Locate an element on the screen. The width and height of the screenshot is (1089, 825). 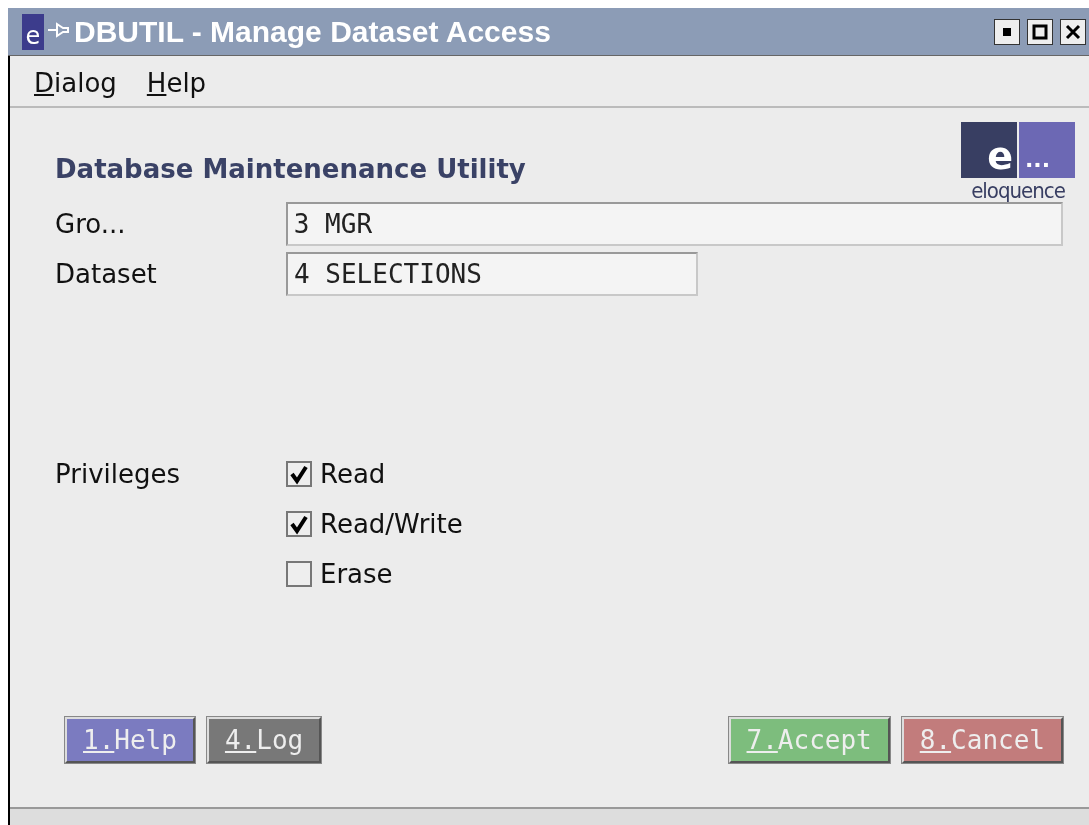
close-button is located at coordinates (1073, 31).